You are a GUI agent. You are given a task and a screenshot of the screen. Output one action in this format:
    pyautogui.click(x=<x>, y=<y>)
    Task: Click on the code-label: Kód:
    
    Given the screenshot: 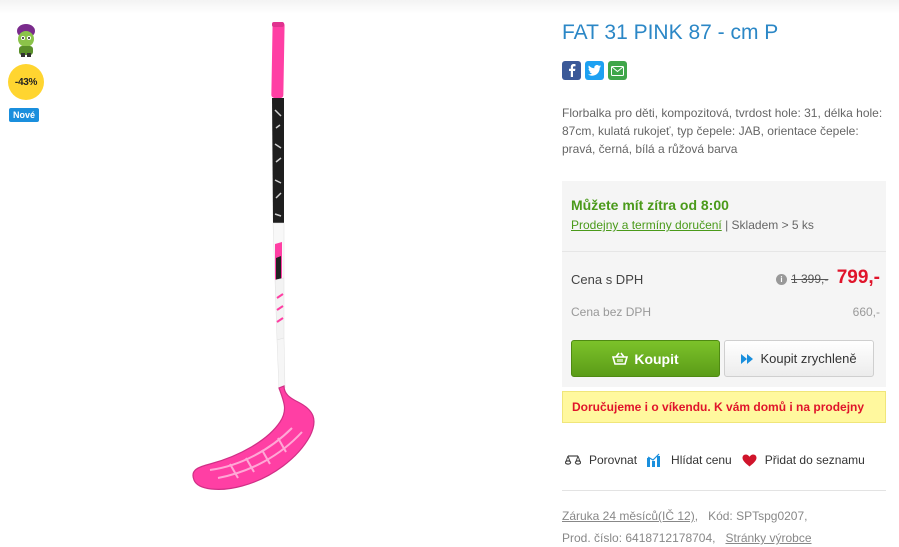 What is the action you would take?
    pyautogui.click(x=720, y=516)
    